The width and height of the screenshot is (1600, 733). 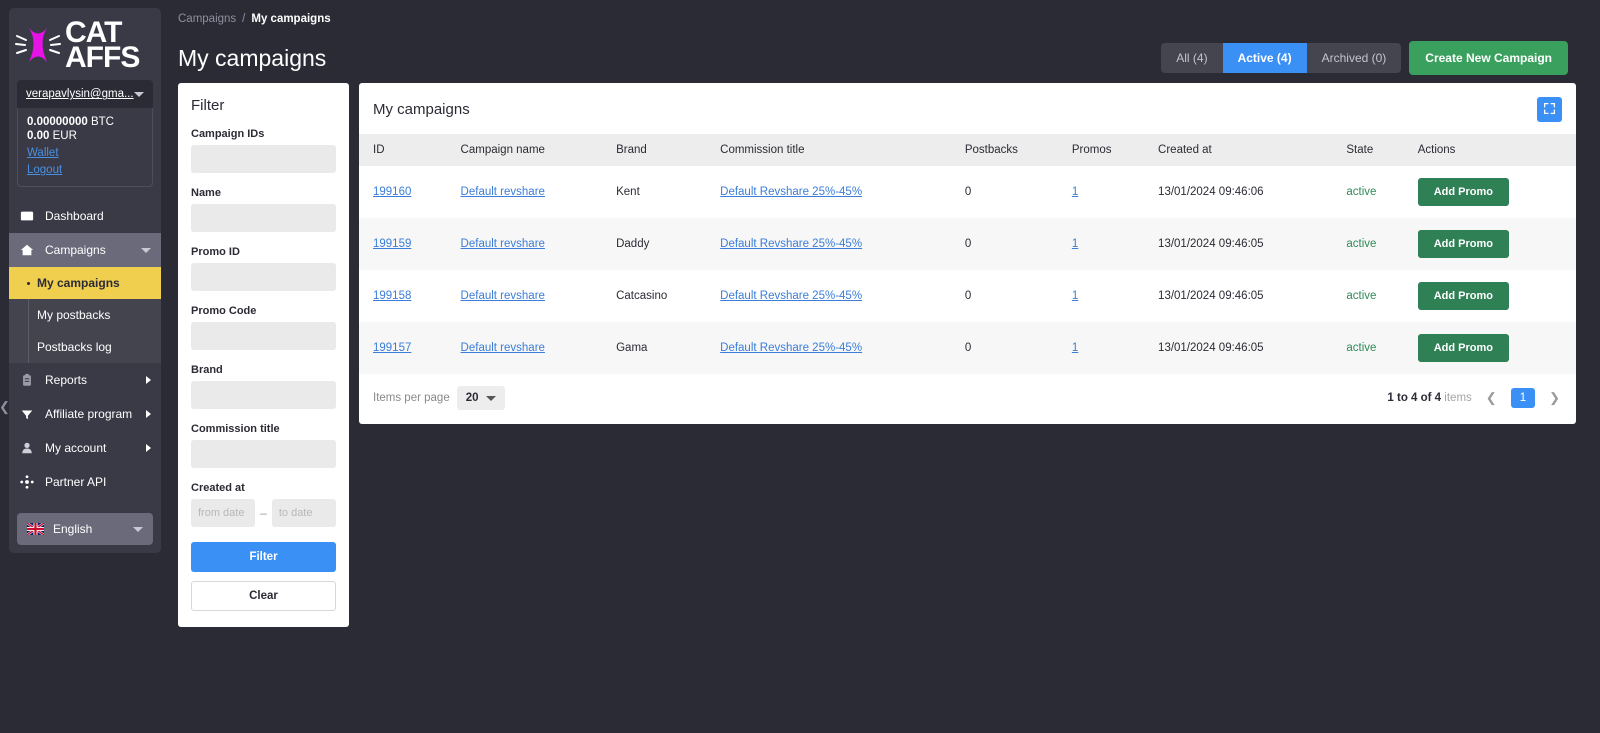 What do you see at coordinates (78, 283) in the screenshot?
I see `sidebar-label-my-campaigns: My campaigns` at bounding box center [78, 283].